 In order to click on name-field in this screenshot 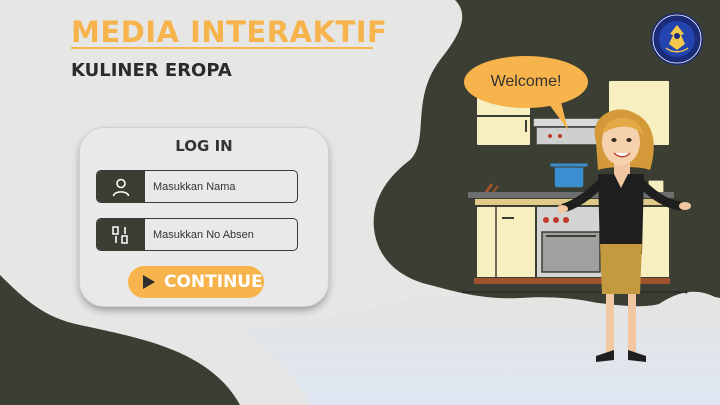, I will do `click(197, 186)`.